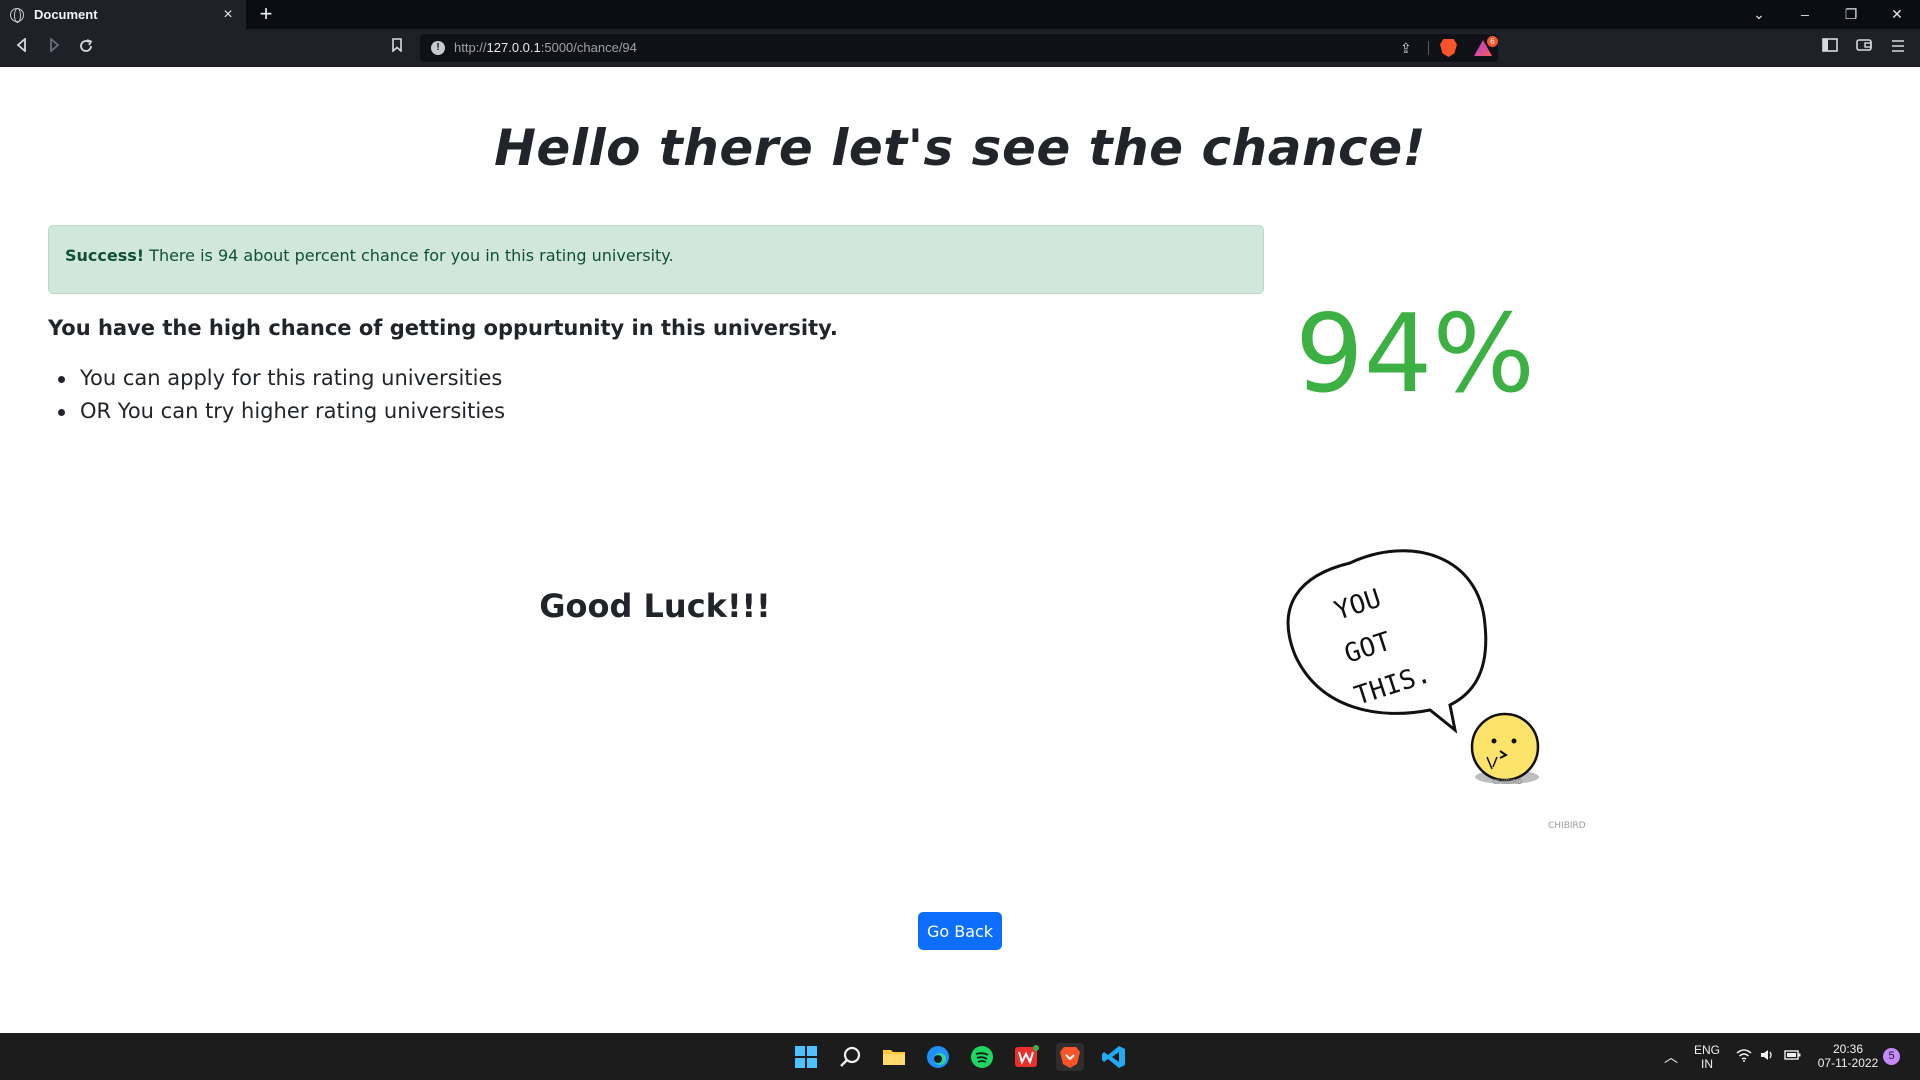 Image resolution: width=1920 pixels, height=1080 pixels. Describe the element at coordinates (938, 1057) in the screenshot. I see `edge-icon` at that location.